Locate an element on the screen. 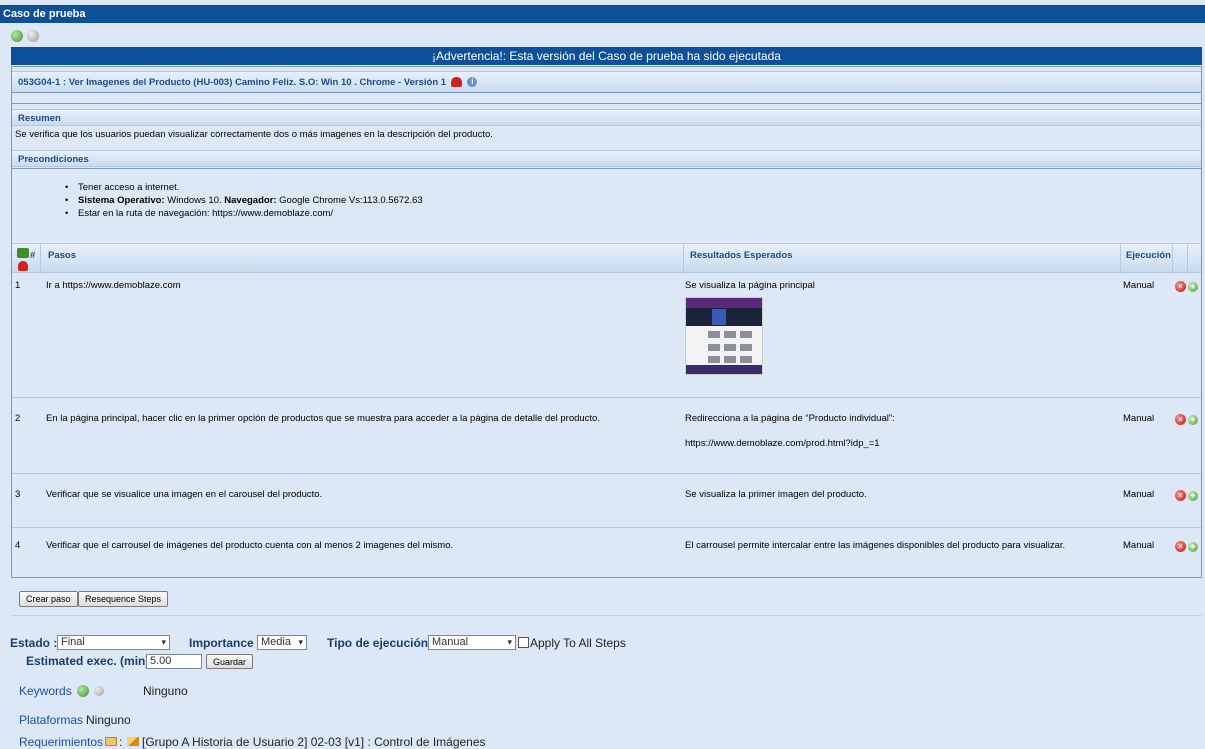 The image size is (1205, 749). est-exec-input: 5.00 is located at coordinates (174, 661).